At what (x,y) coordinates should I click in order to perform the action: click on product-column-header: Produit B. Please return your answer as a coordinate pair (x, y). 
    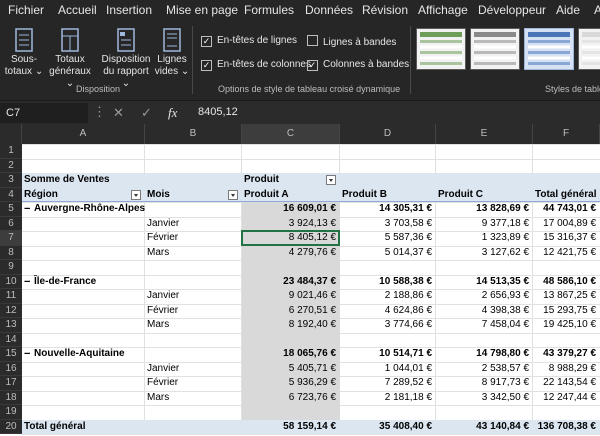
    Looking at the image, I should click on (389, 195).